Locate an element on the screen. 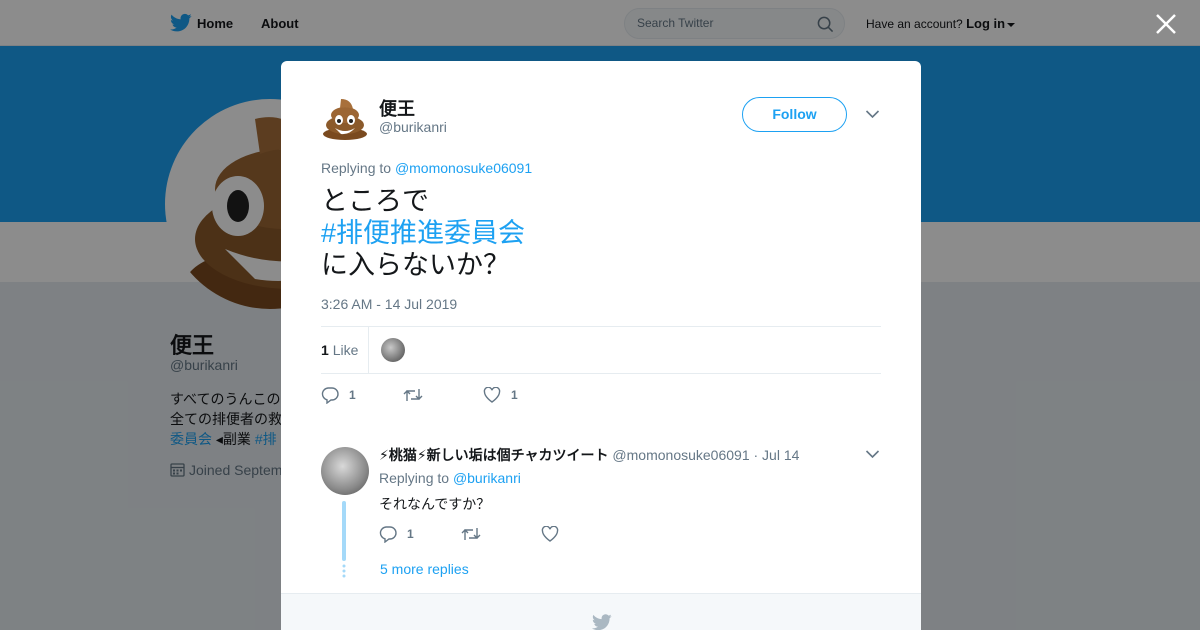 The width and height of the screenshot is (1200, 630). likes-number: 1 is located at coordinates (325, 350).